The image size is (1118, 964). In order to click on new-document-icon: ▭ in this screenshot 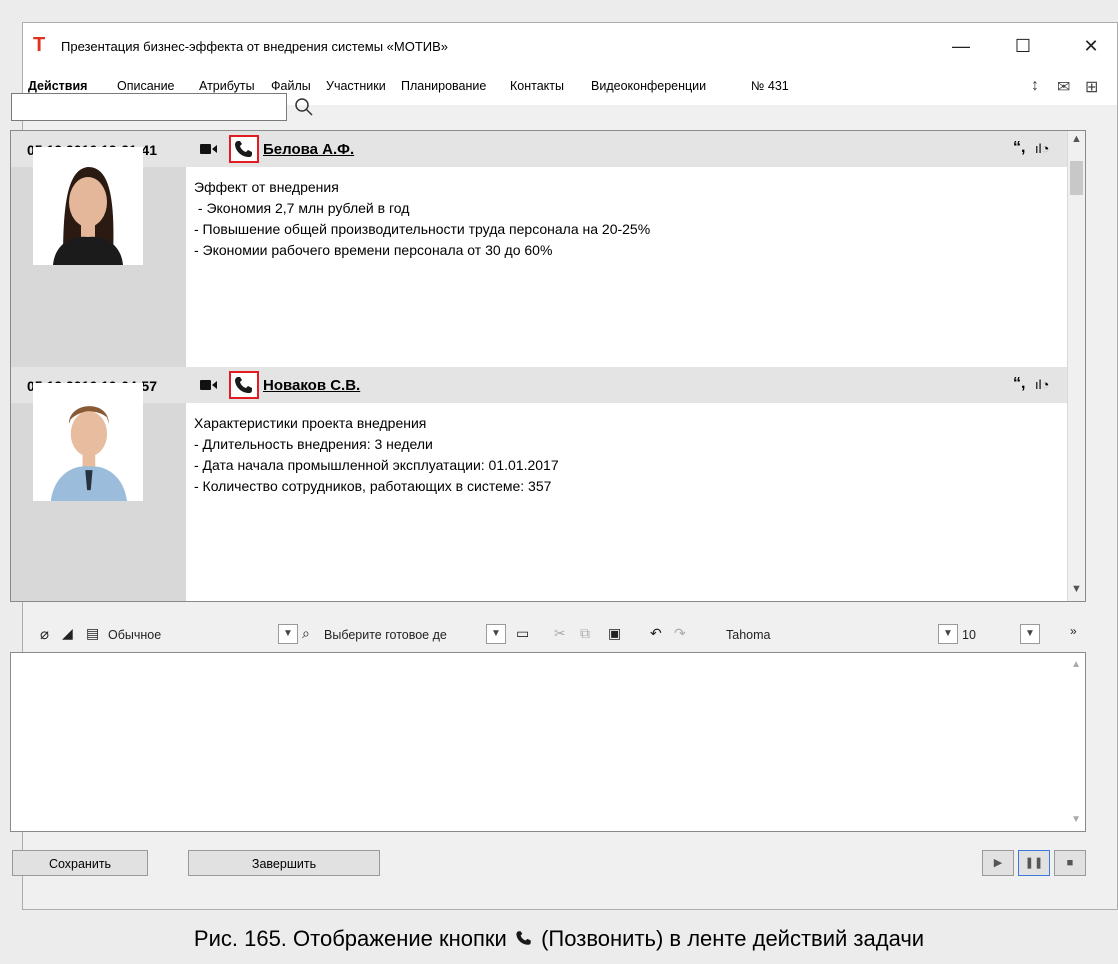, I will do `click(522, 633)`.